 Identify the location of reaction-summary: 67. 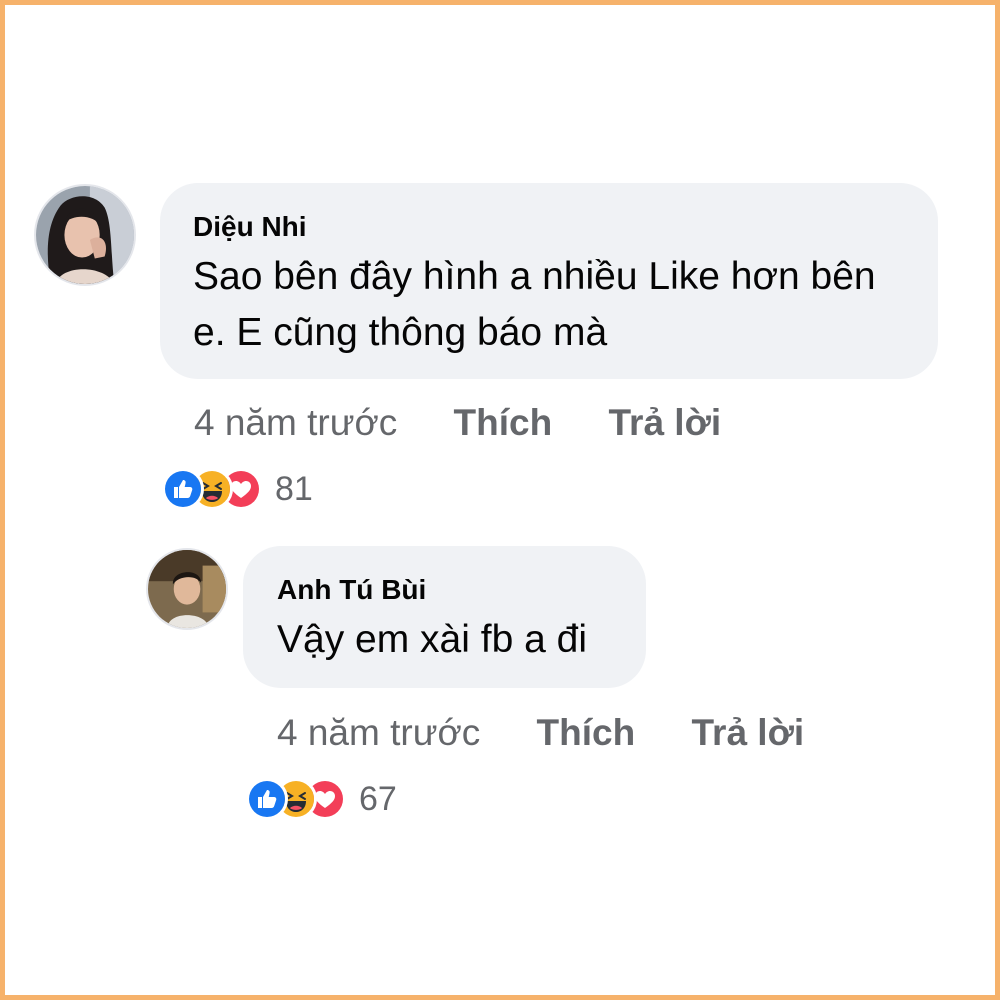
(321, 799).